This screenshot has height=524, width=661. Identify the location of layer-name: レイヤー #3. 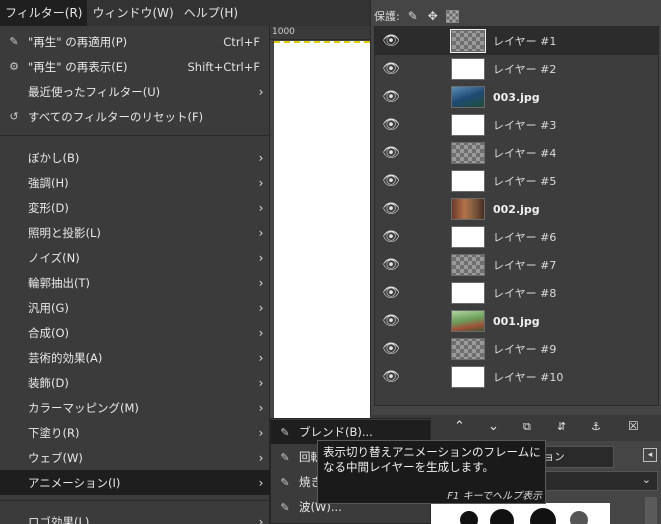
(524, 125).